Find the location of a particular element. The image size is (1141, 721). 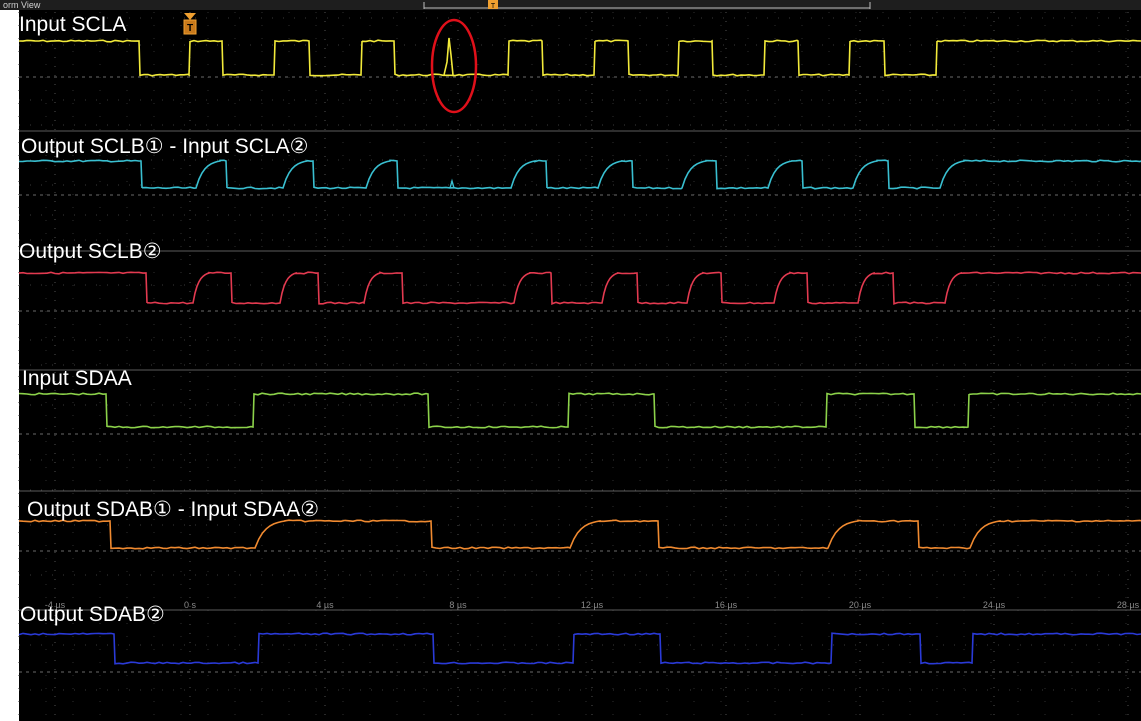

channel-label-sdaa: Input SDAA is located at coordinates (77, 378).